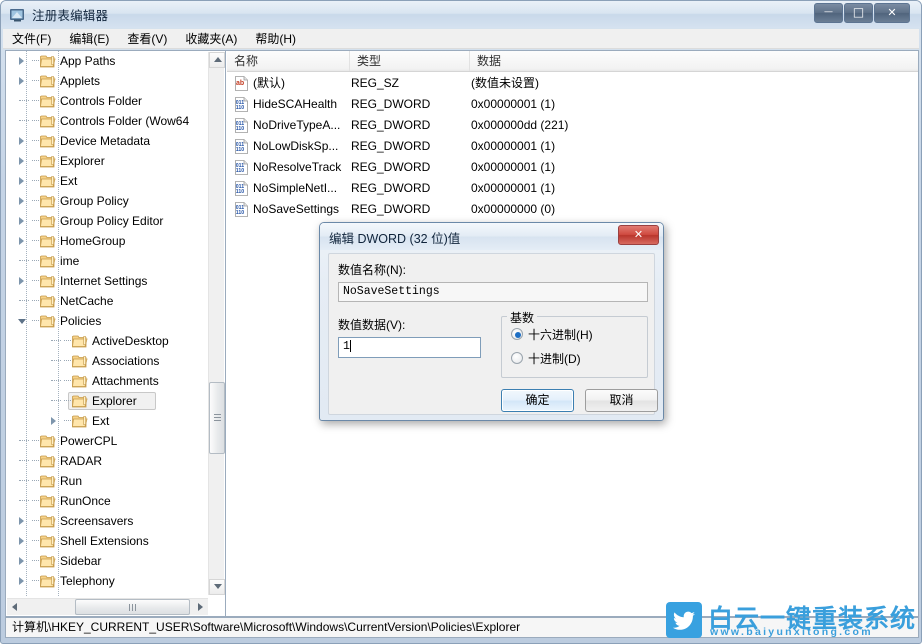 This screenshot has width=922, height=644. What do you see at coordinates (350, 345) in the screenshot?
I see `text-caret` at bounding box center [350, 345].